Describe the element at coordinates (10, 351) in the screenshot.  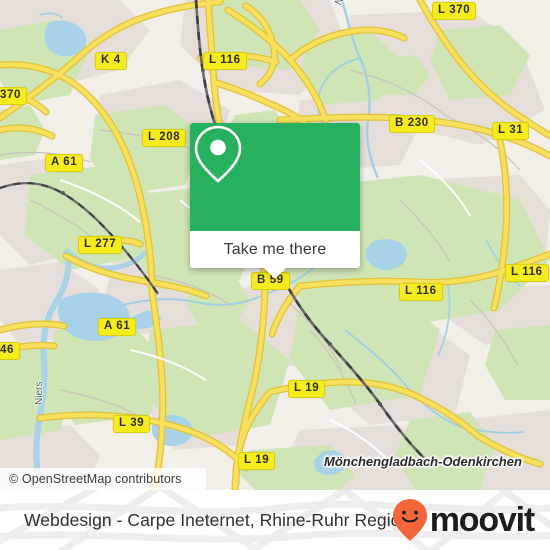
I see `road-shield: 46` at that location.